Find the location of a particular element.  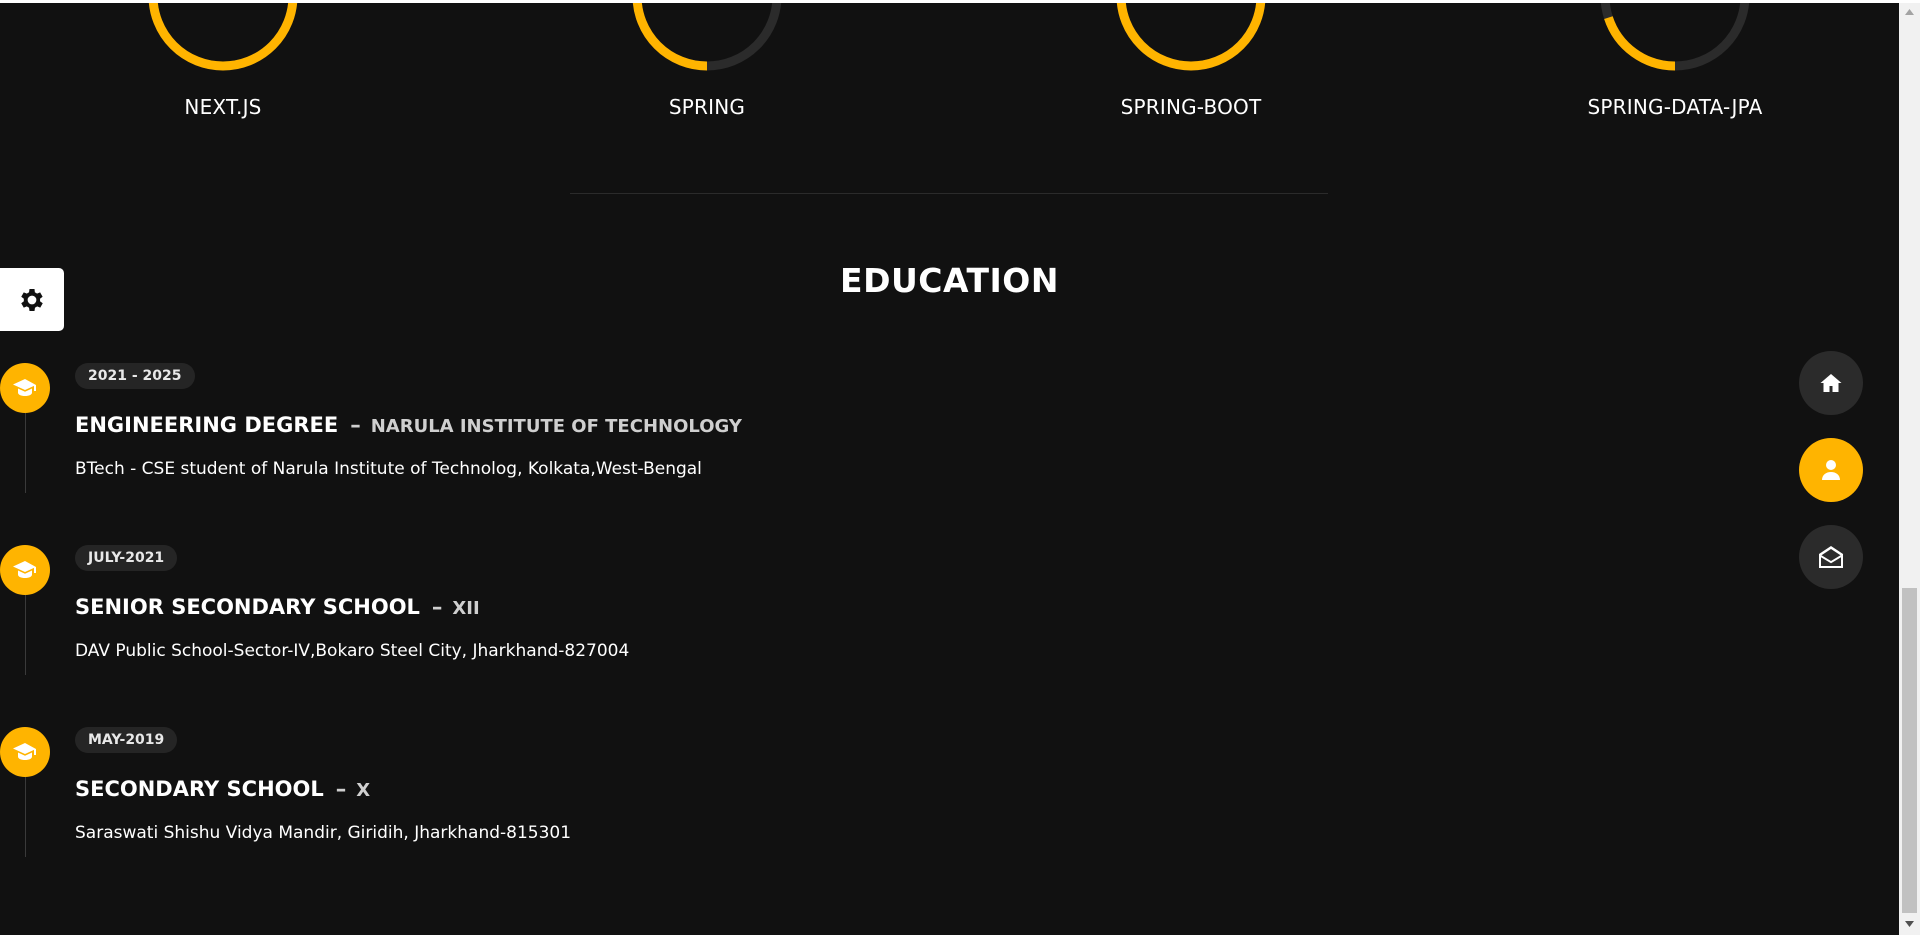

envelope-open-icon is located at coordinates (1831, 557).